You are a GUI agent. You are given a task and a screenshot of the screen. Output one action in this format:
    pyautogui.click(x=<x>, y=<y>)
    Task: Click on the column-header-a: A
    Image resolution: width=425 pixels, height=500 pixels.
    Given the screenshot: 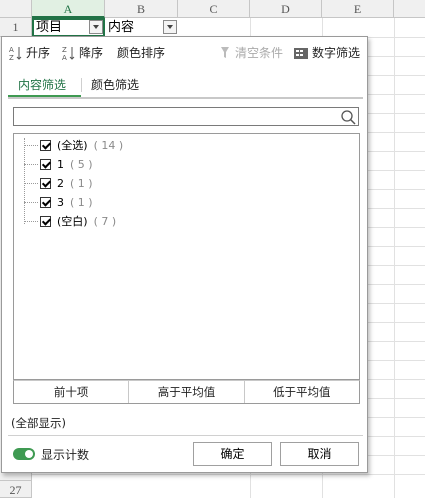 What is the action you would take?
    pyautogui.click(x=68, y=9)
    